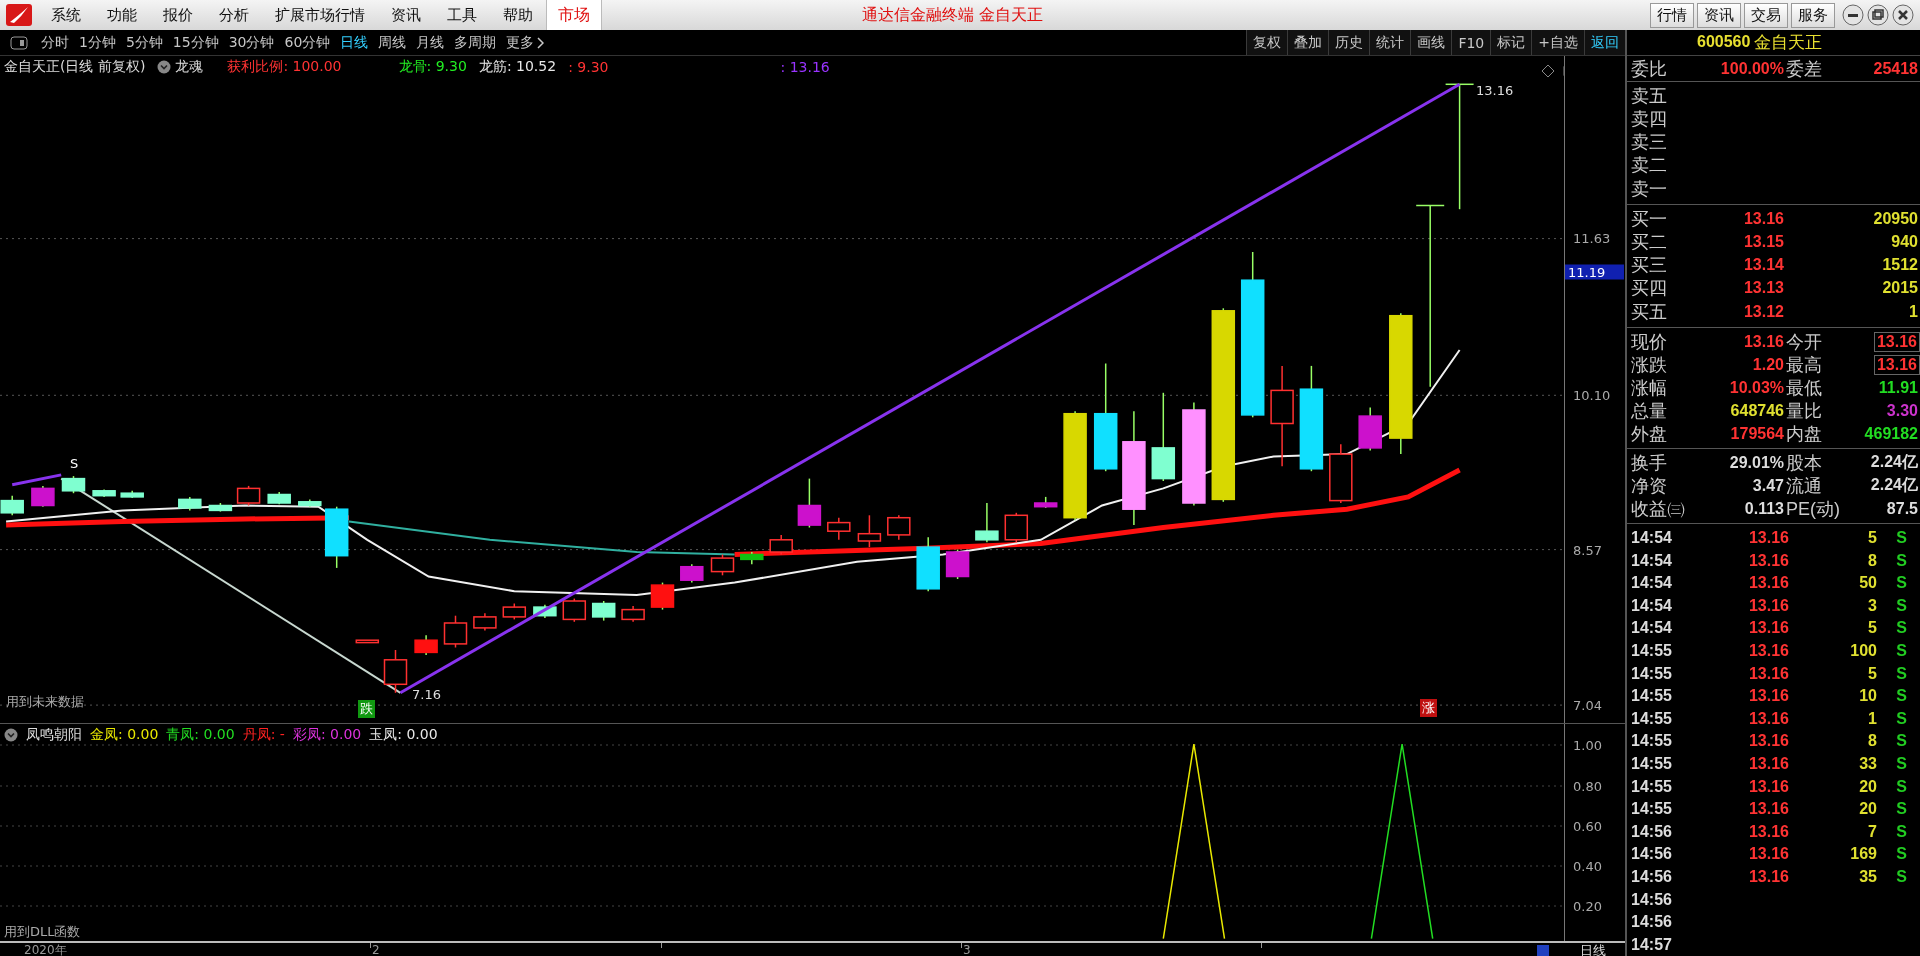 This screenshot has height=956, width=1920. I want to click on period-tab: 15分钟, so click(195, 42).